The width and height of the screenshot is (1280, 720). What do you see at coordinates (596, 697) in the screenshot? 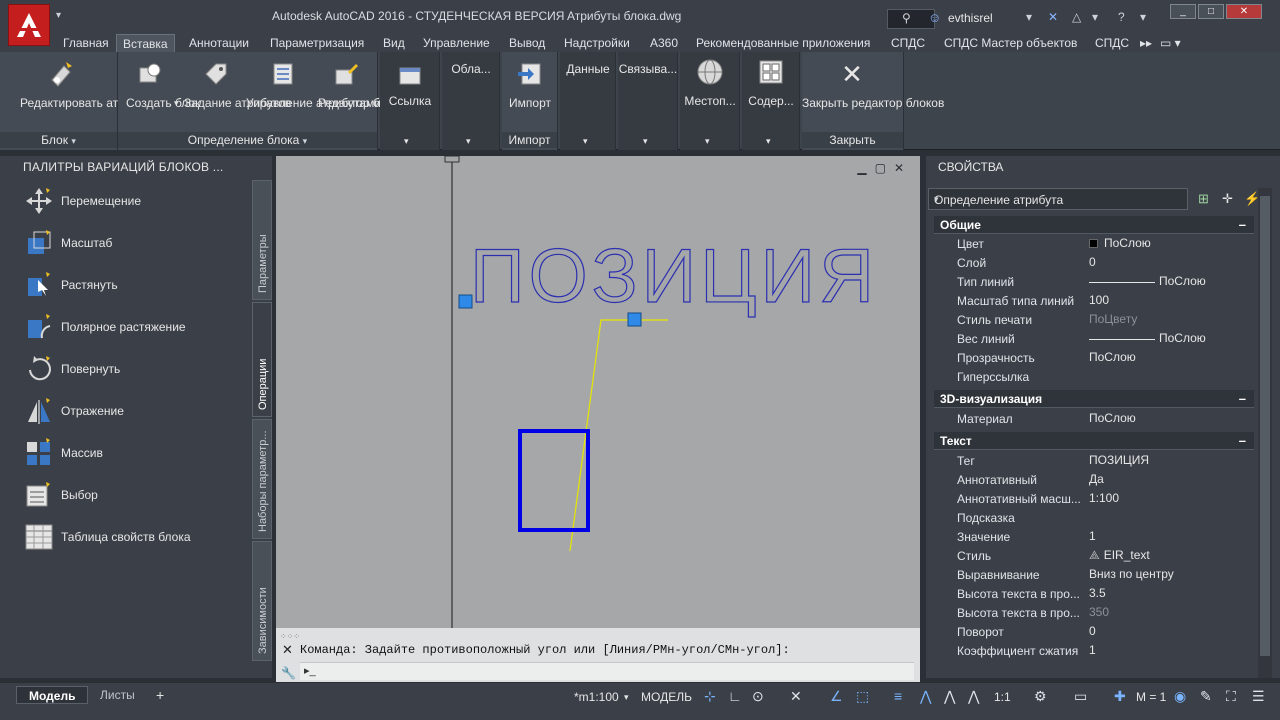
I see `viewport-scale: *m1:100` at bounding box center [596, 697].